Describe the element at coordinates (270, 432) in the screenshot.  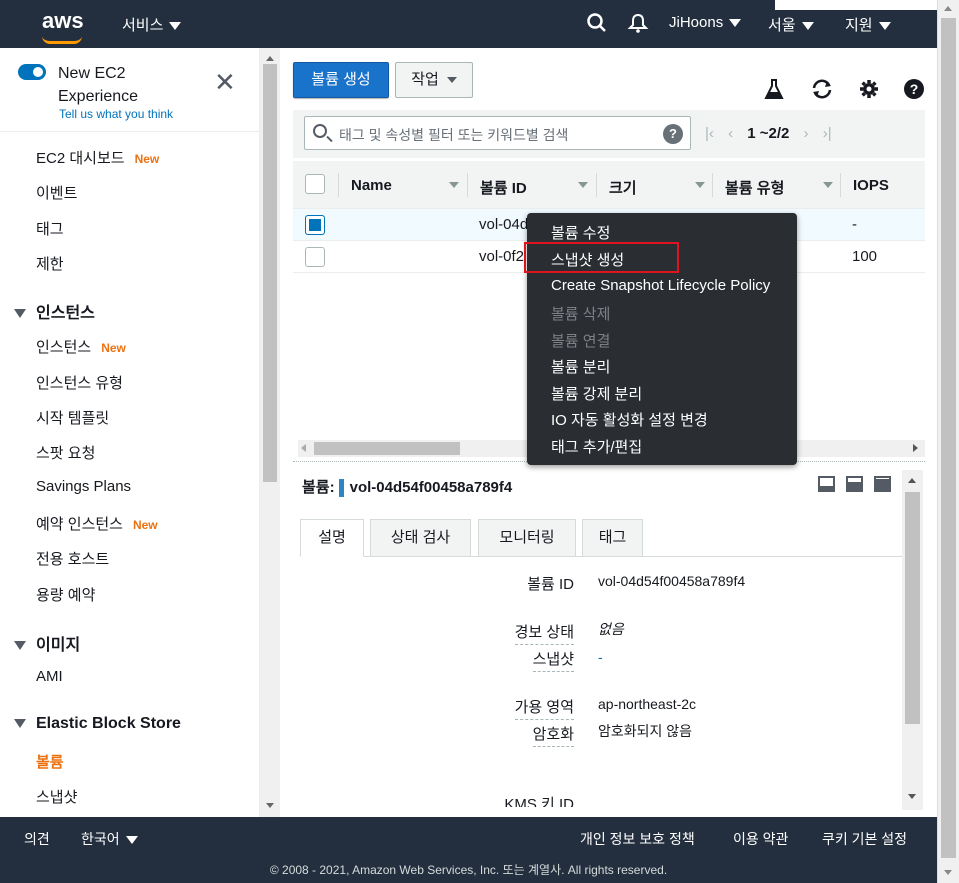
I see `sidebar-scrollbar` at that location.